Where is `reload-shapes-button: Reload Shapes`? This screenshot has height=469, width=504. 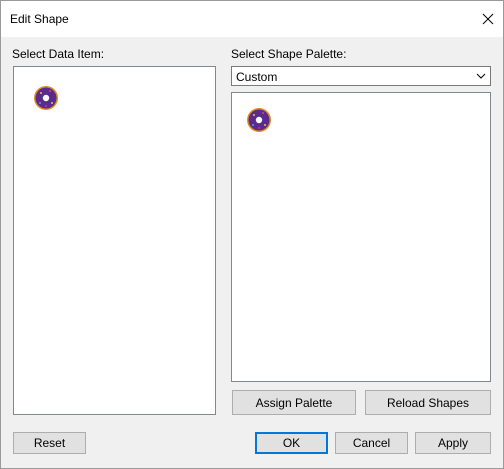
reload-shapes-button: Reload Shapes is located at coordinates (428, 402).